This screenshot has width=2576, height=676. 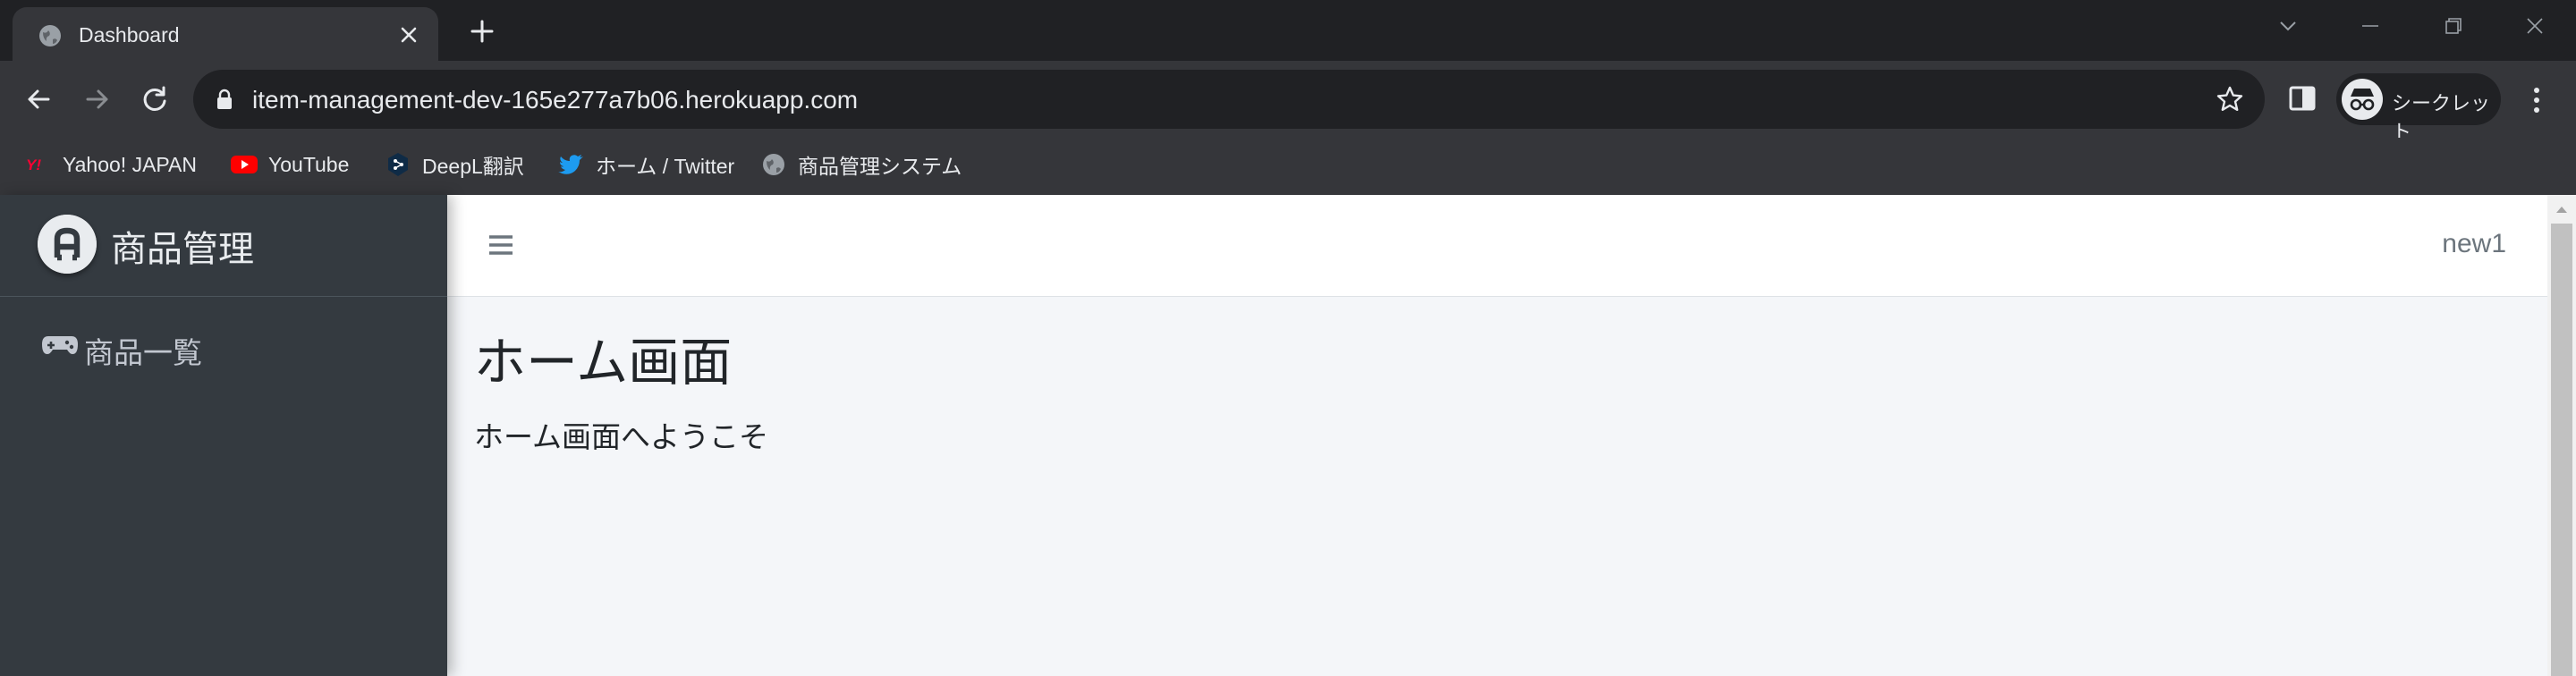 What do you see at coordinates (2535, 26) in the screenshot?
I see `window-close-icon` at bounding box center [2535, 26].